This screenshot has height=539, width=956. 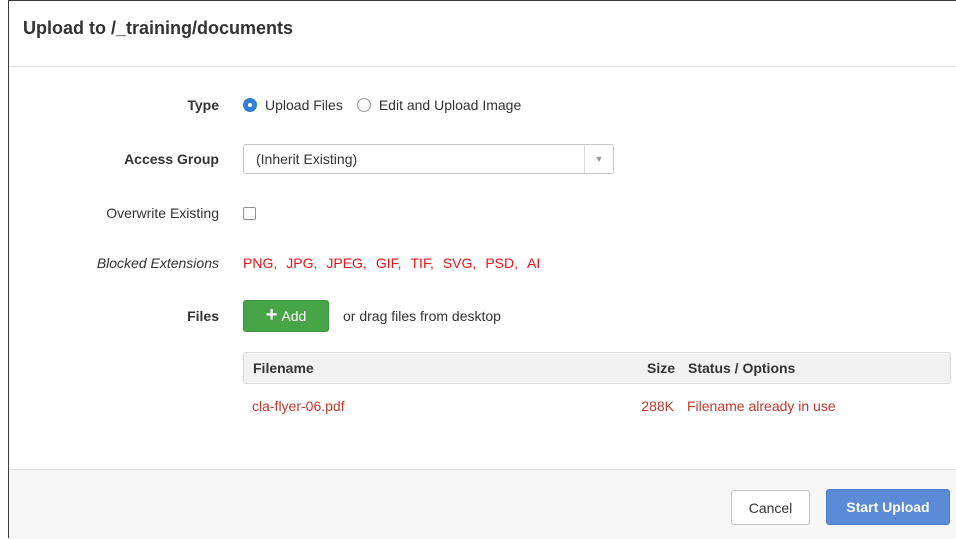 What do you see at coordinates (250, 105) in the screenshot?
I see `upload-files-radio` at bounding box center [250, 105].